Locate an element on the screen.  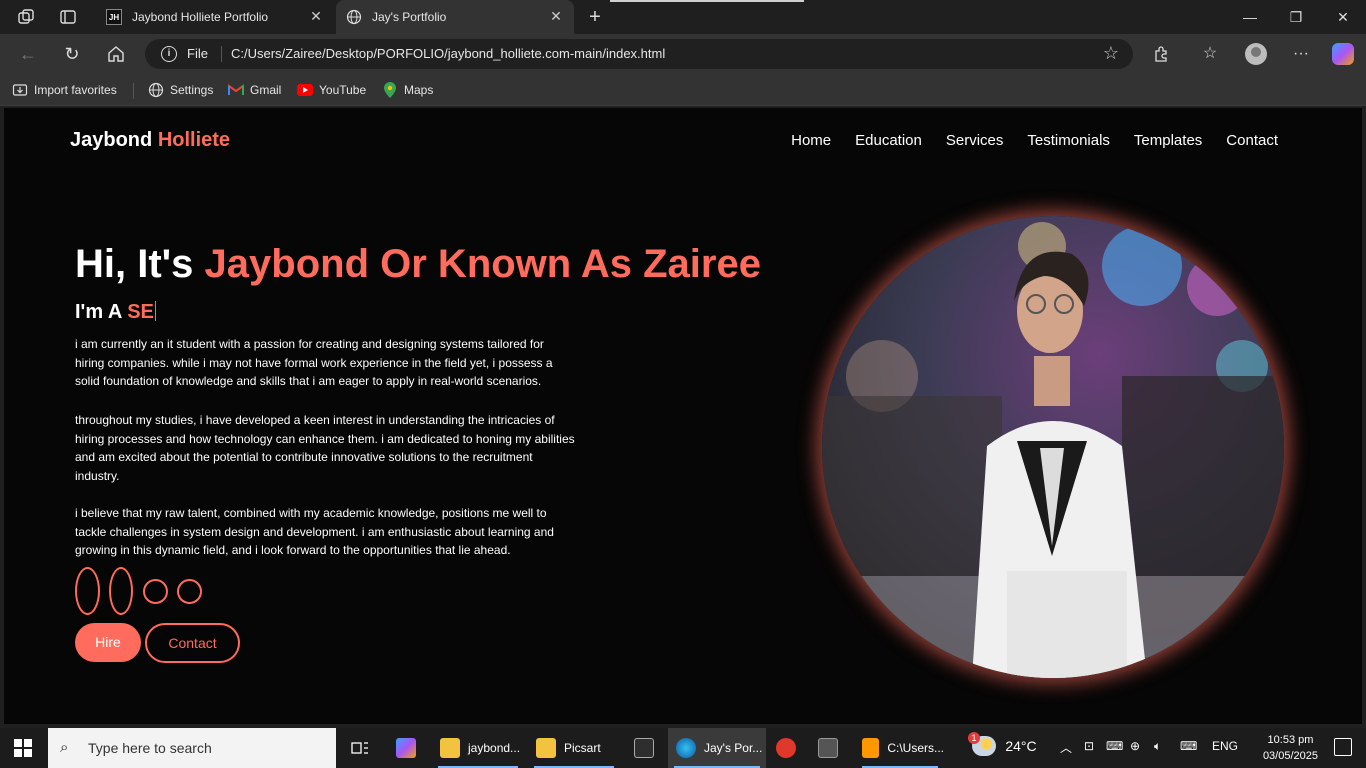
taskbar-app-terminal is located at coordinates (832, 748).